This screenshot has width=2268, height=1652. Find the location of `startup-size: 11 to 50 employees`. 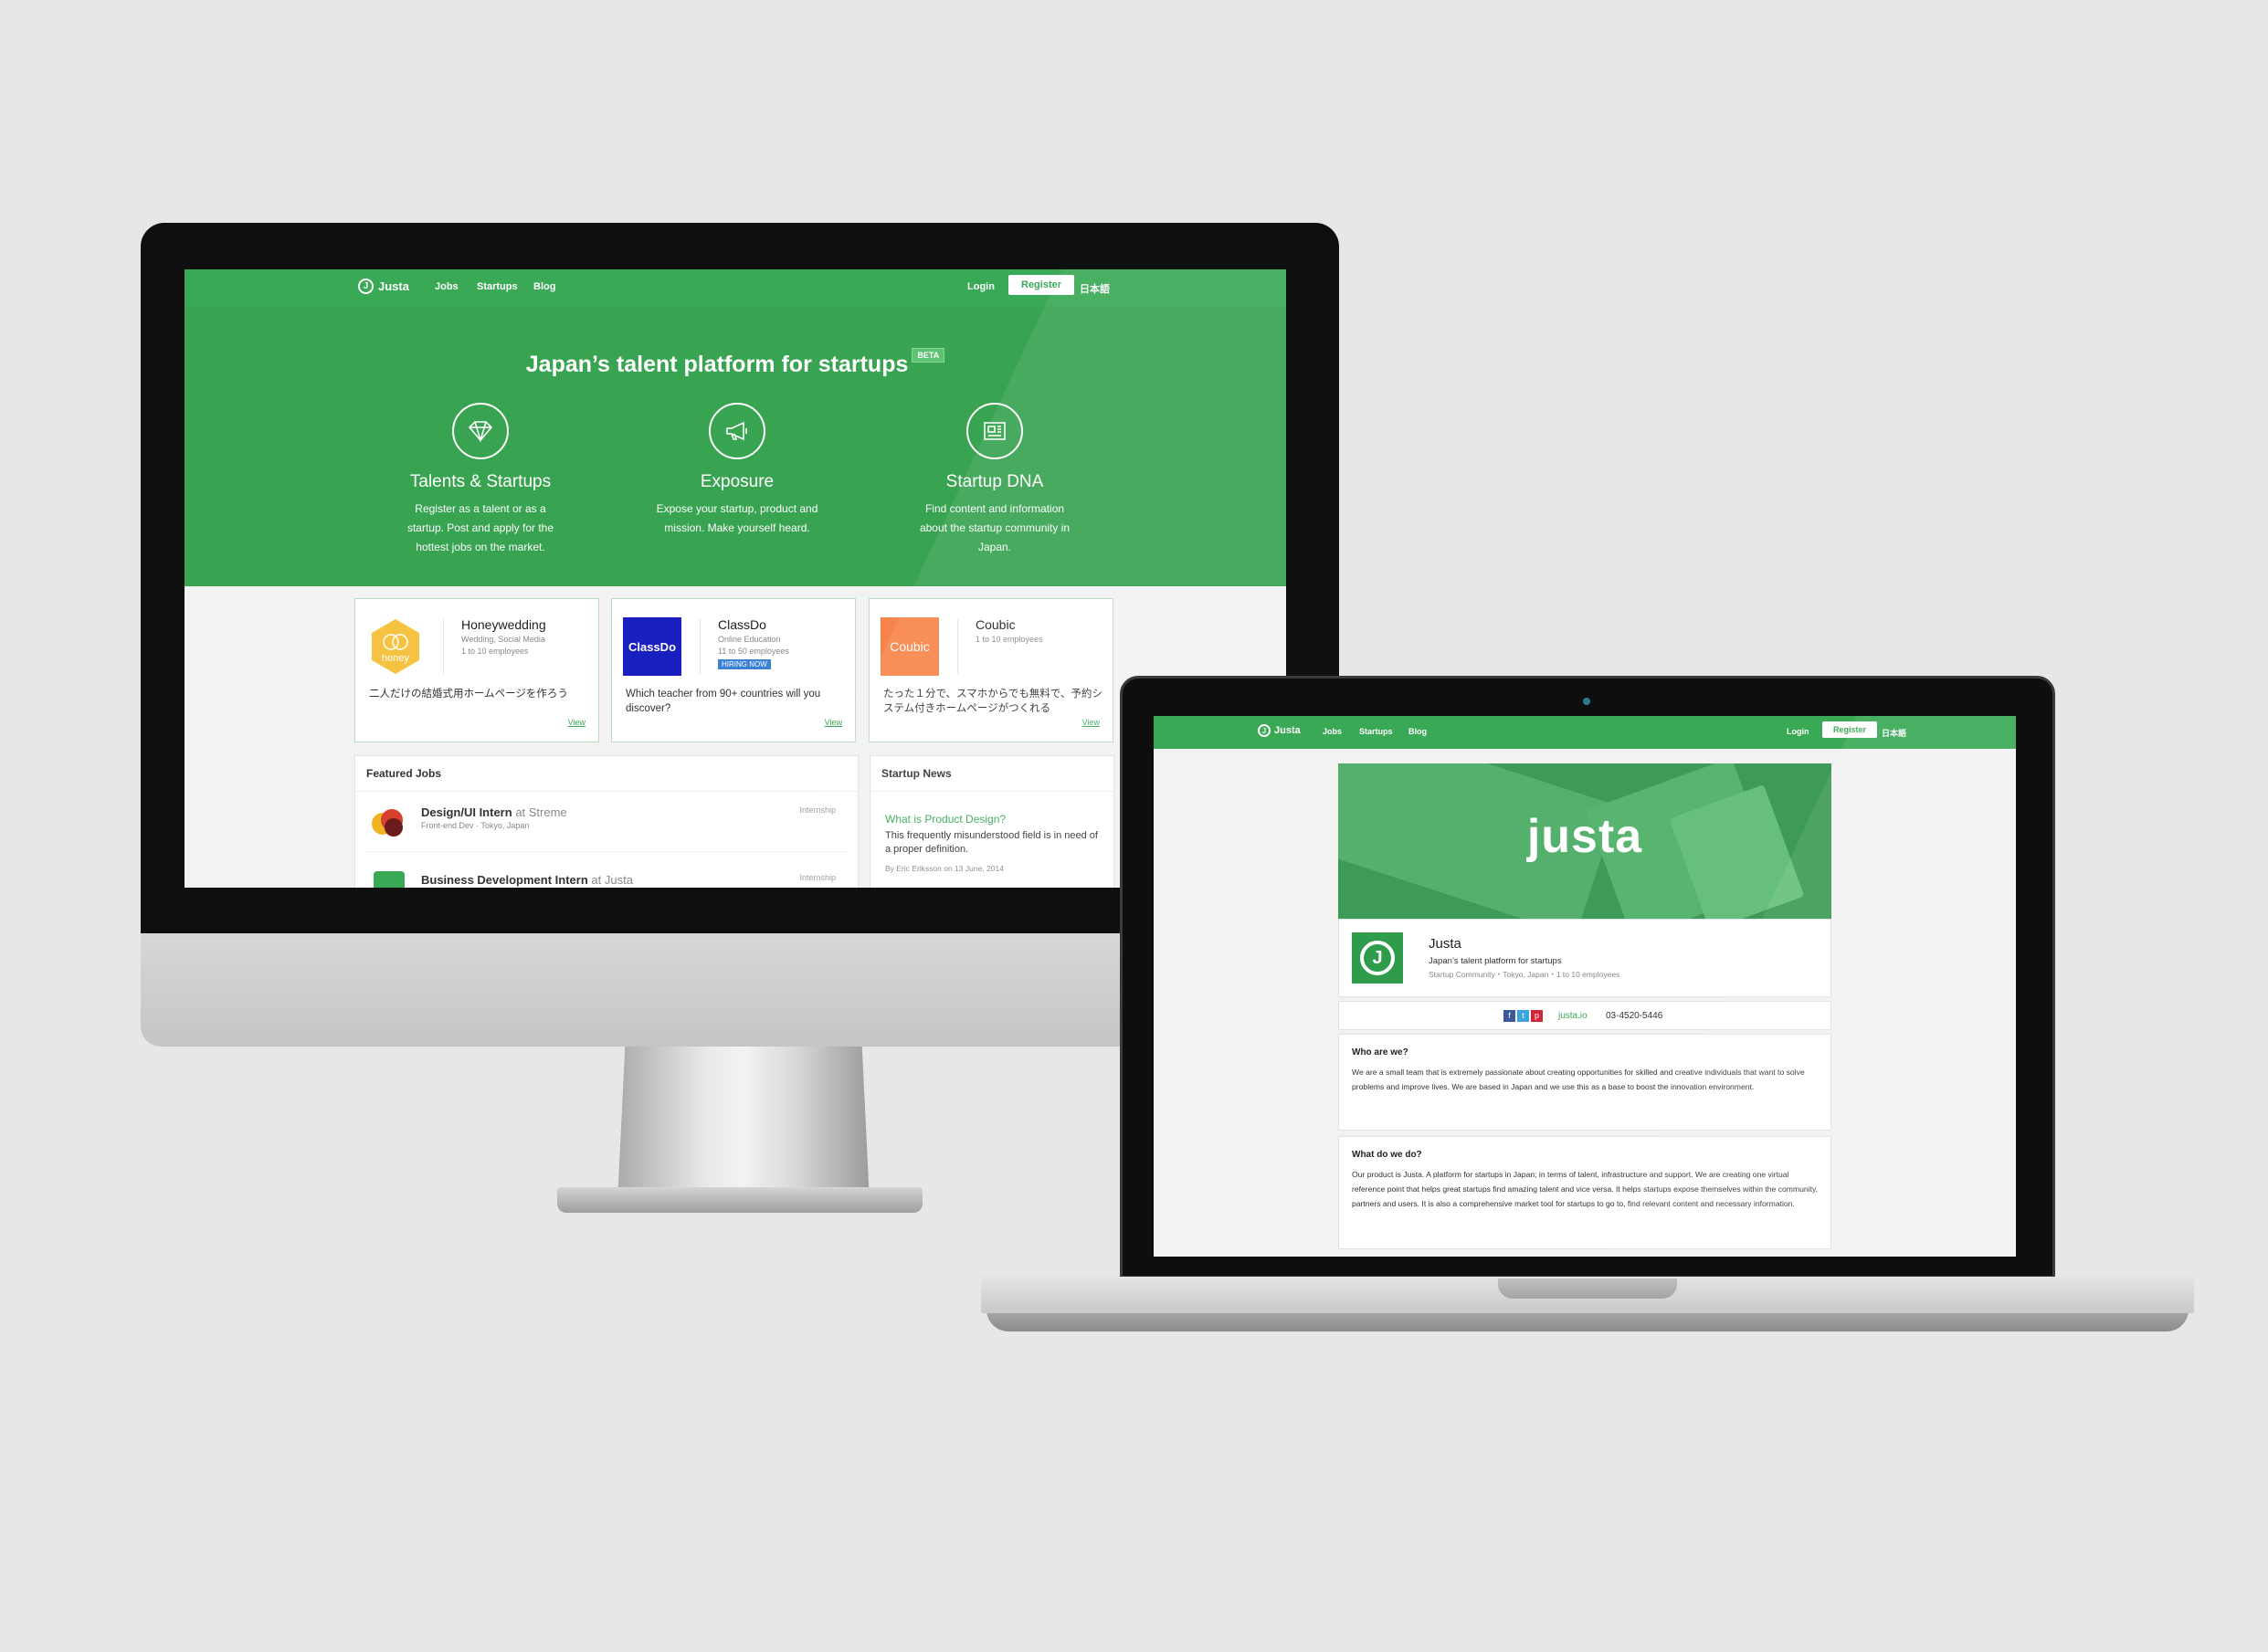

startup-size: 11 to 50 employees is located at coordinates (753, 651).